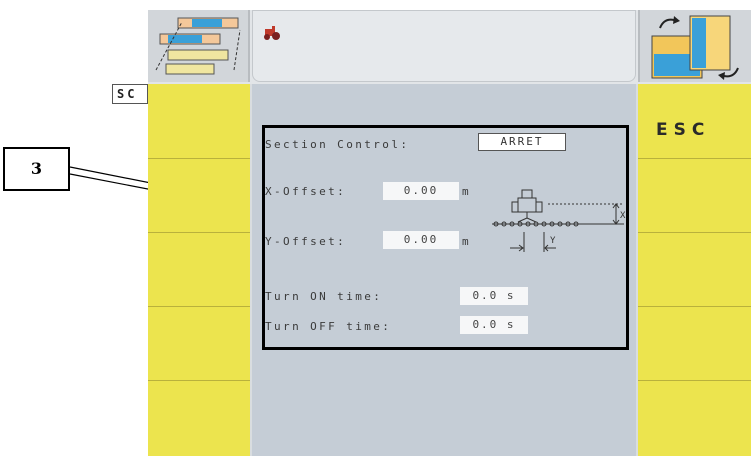 The image size is (751, 456). What do you see at coordinates (272, 33) in the screenshot?
I see `tractor-icon` at bounding box center [272, 33].